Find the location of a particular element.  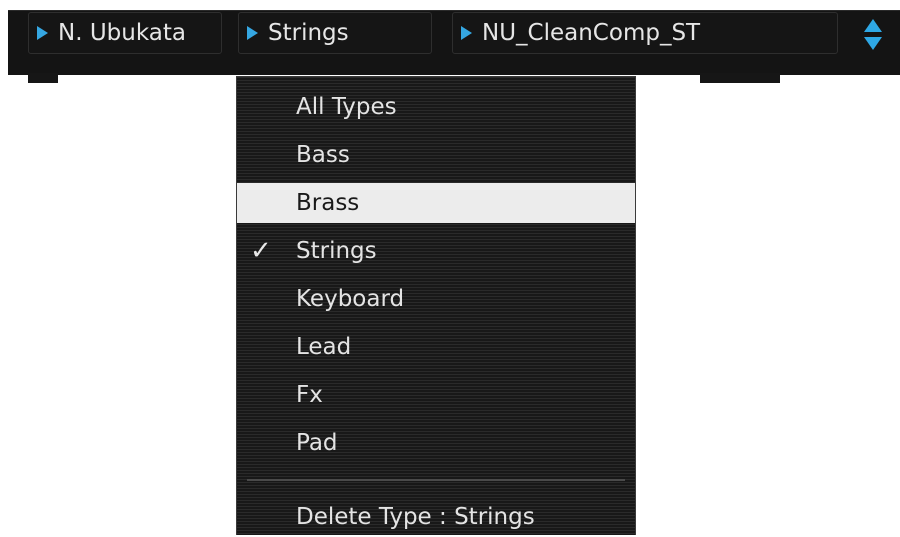

author-selector-label: N. Ubukata is located at coordinates (122, 33).